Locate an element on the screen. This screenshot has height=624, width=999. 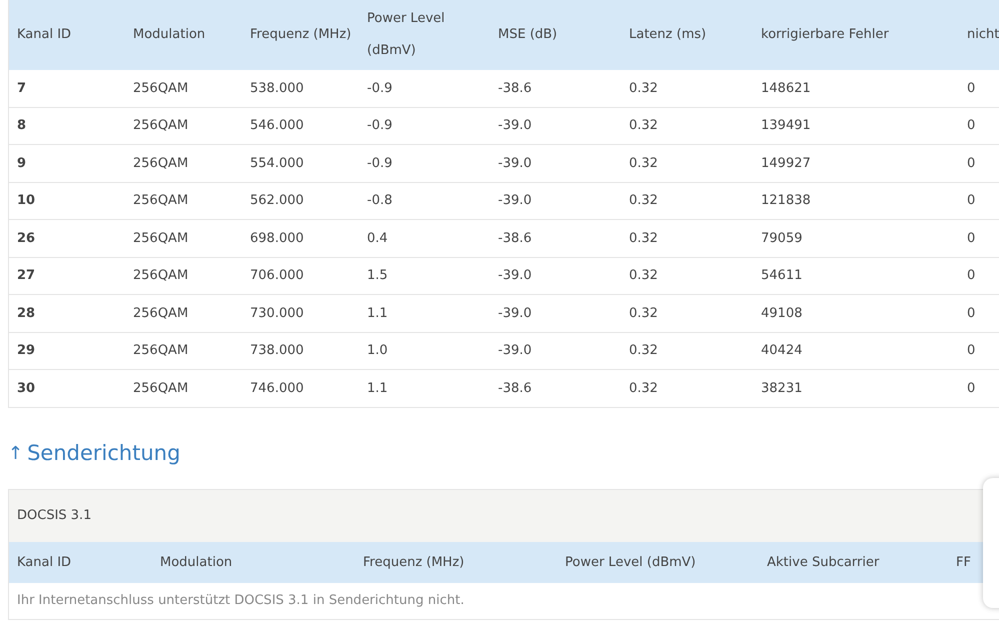
table-cell-text: 738.000 is located at coordinates (277, 351).